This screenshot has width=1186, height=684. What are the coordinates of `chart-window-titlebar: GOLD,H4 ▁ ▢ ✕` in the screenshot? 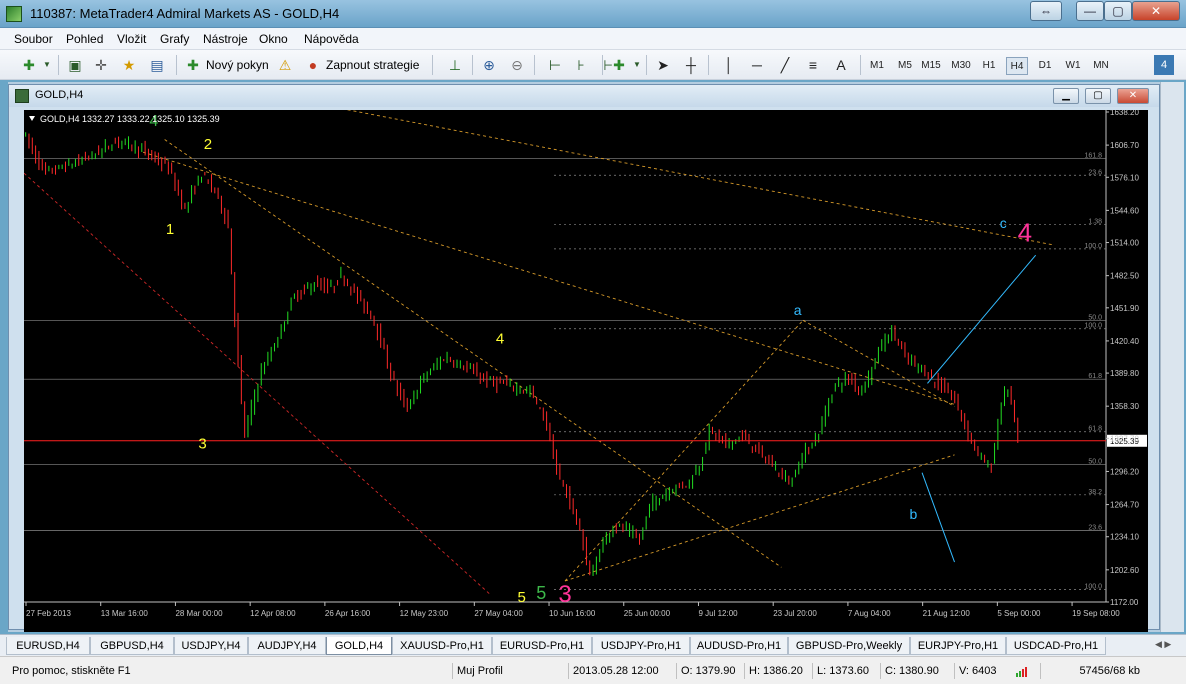 It's located at (584, 96).